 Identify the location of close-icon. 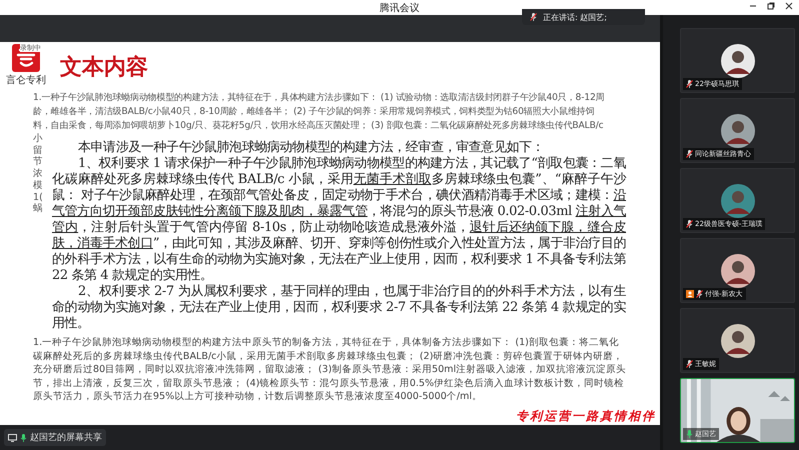
(789, 6).